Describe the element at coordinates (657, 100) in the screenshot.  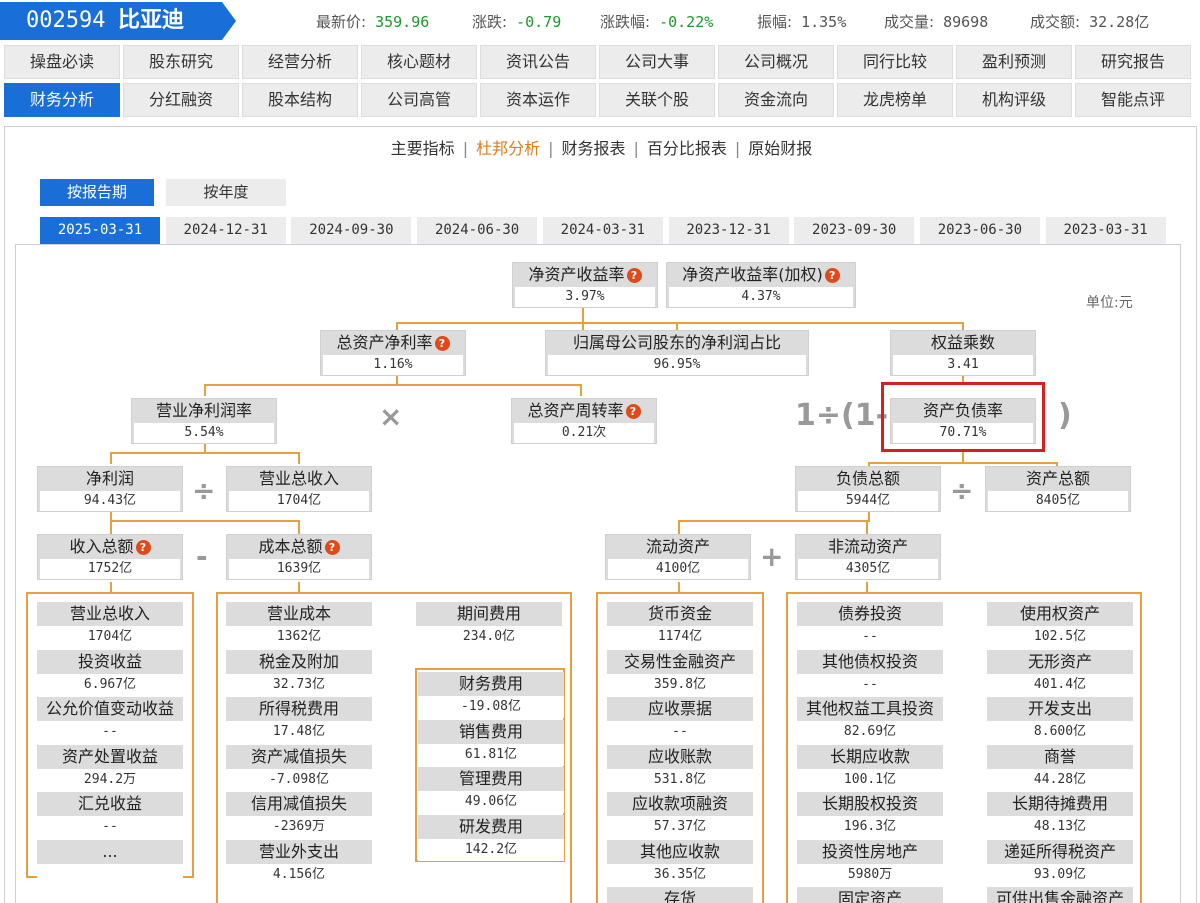
I see `nav-tab: 关联个股` at that location.